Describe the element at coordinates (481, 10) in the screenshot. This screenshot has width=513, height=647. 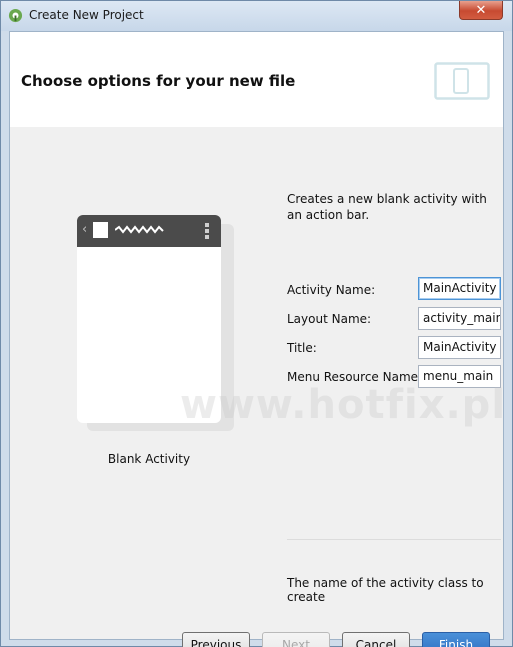
I see `close-button: ✕` at that location.